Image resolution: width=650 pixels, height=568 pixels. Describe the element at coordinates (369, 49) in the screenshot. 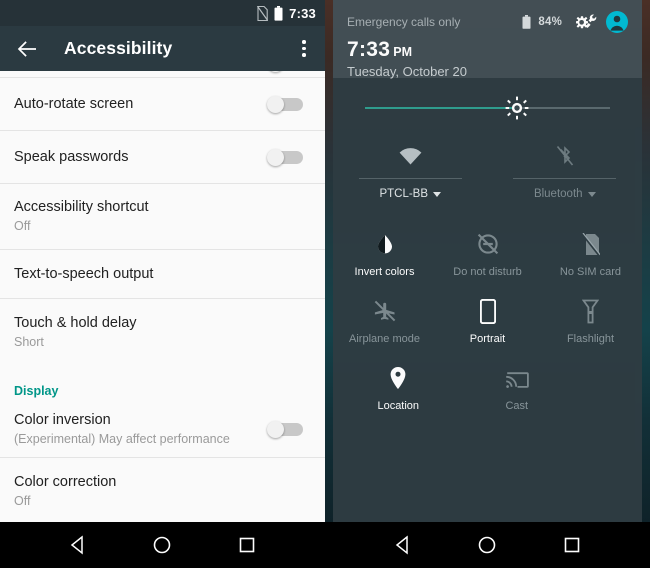

I see `clock-time: 7:33` at that location.